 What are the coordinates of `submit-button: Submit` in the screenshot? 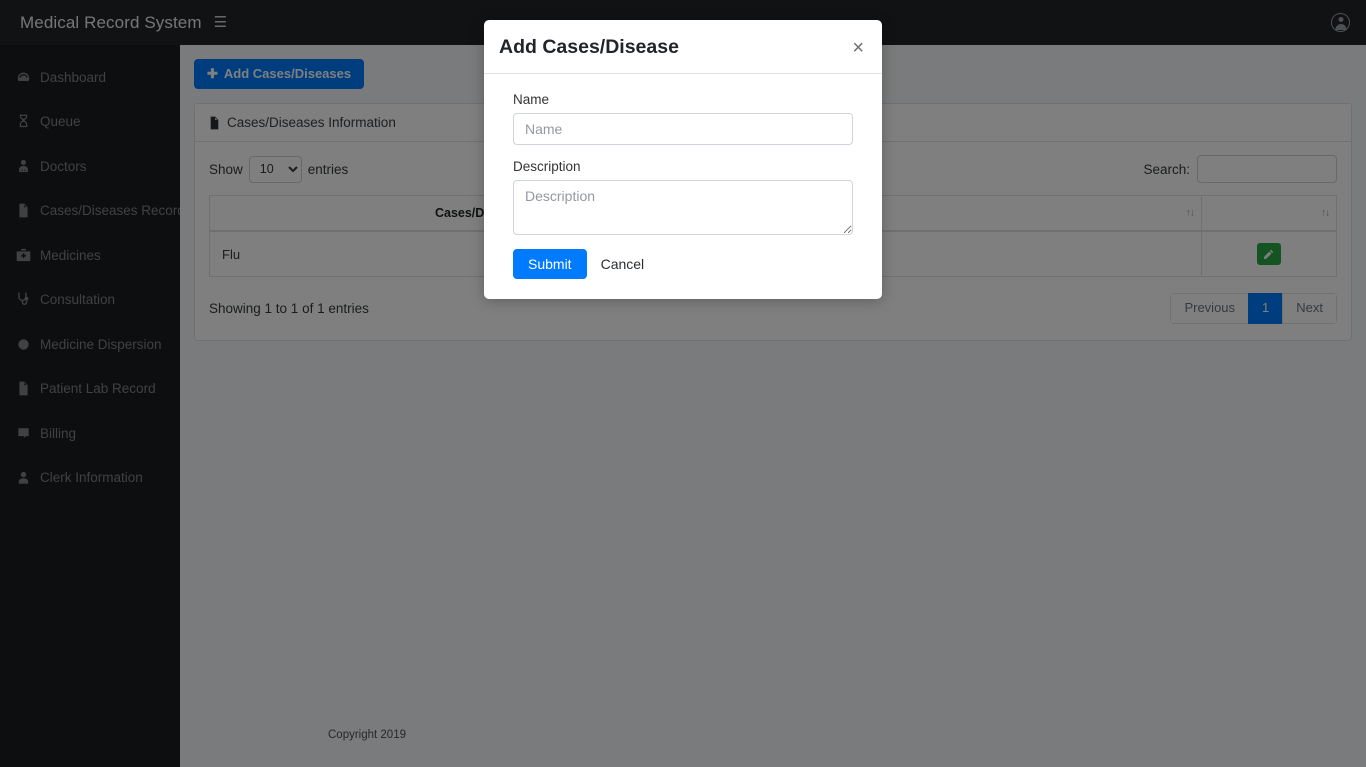 It's located at (550, 264).